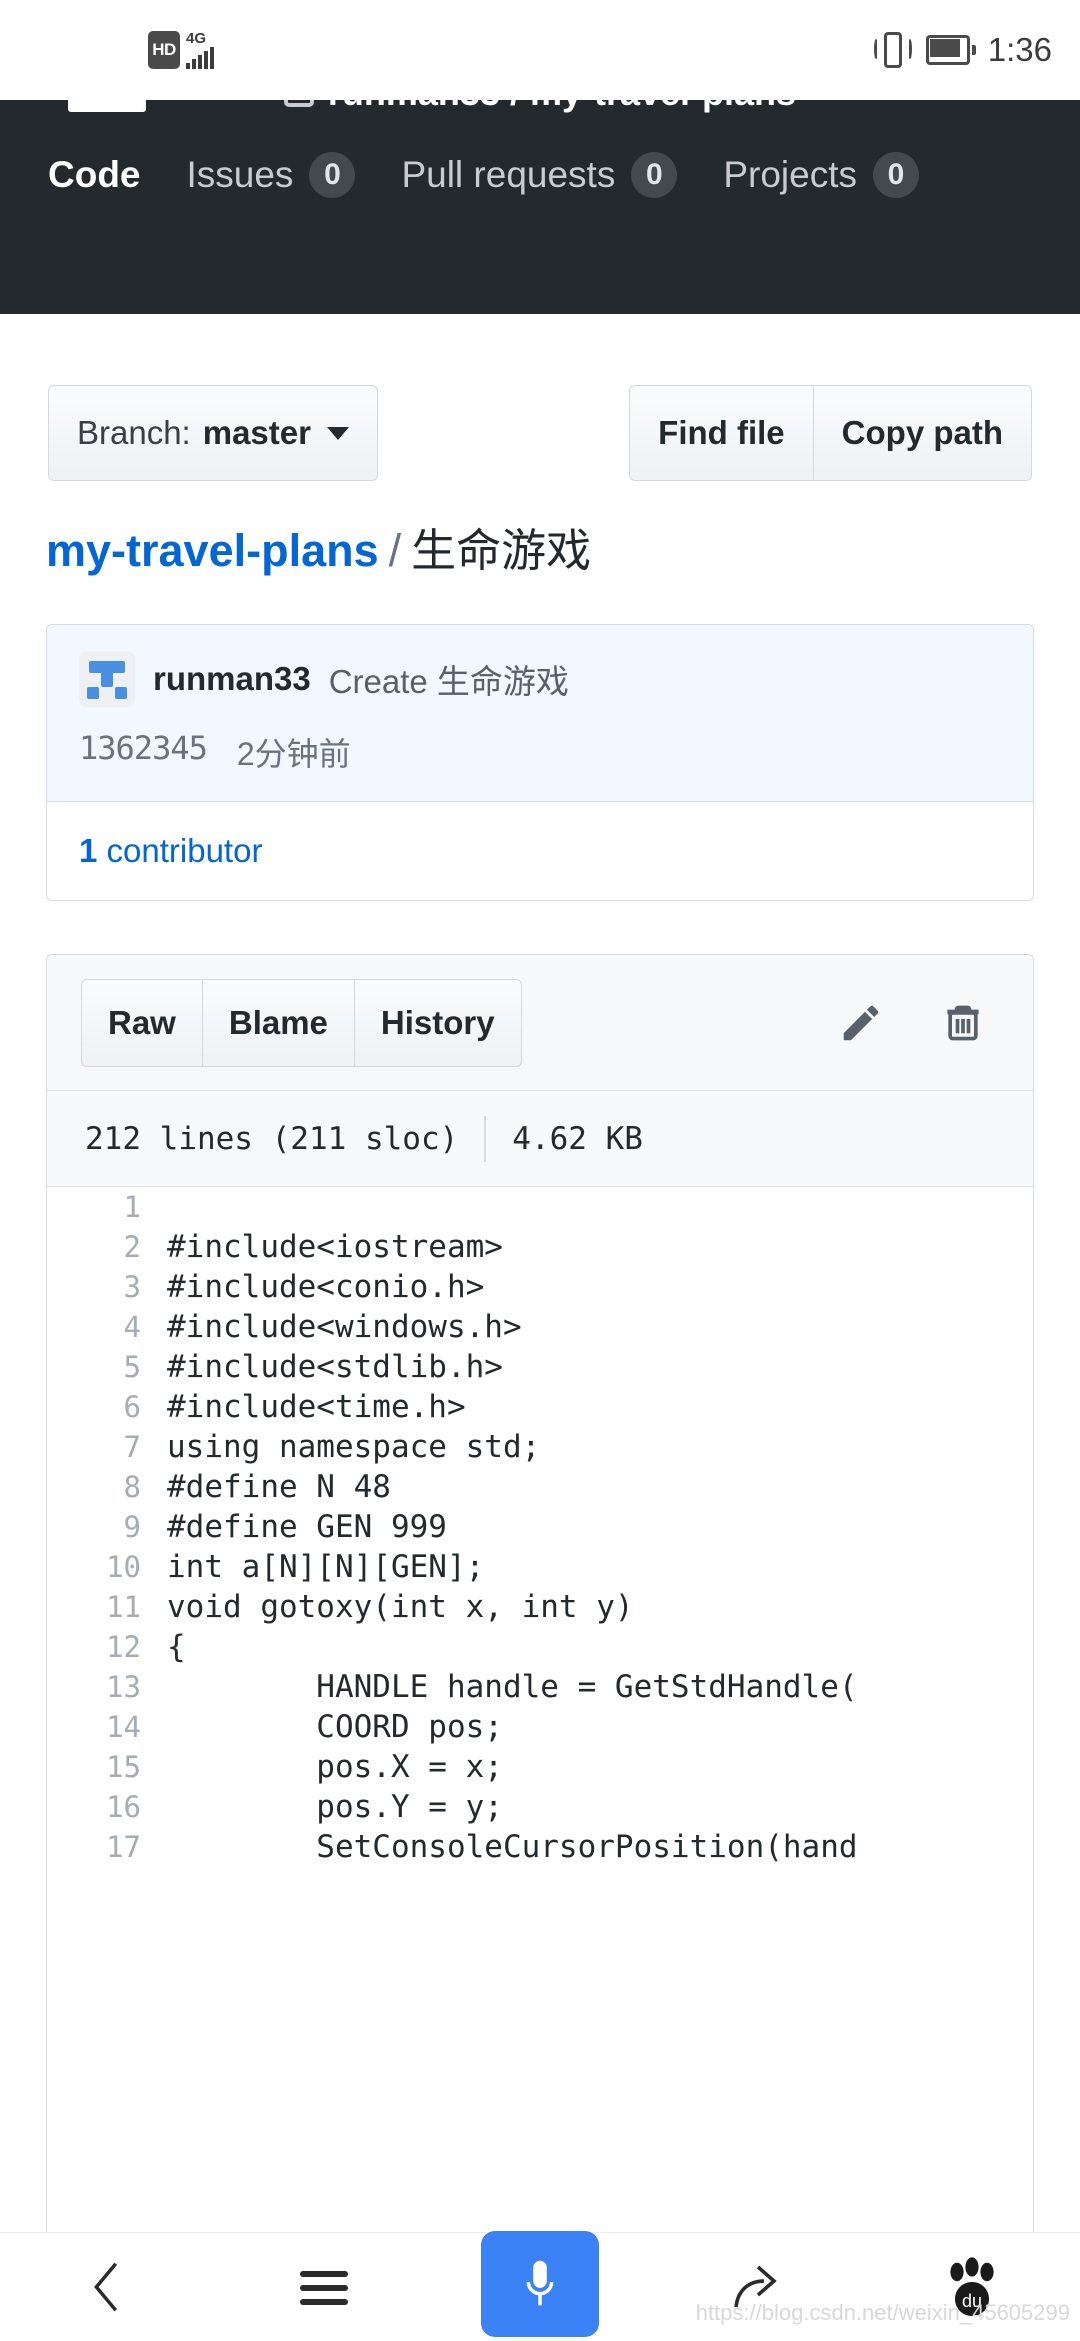 The image size is (1080, 2341). What do you see at coordinates (540, 1207) in the screenshot?
I see `code-line: 1` at bounding box center [540, 1207].